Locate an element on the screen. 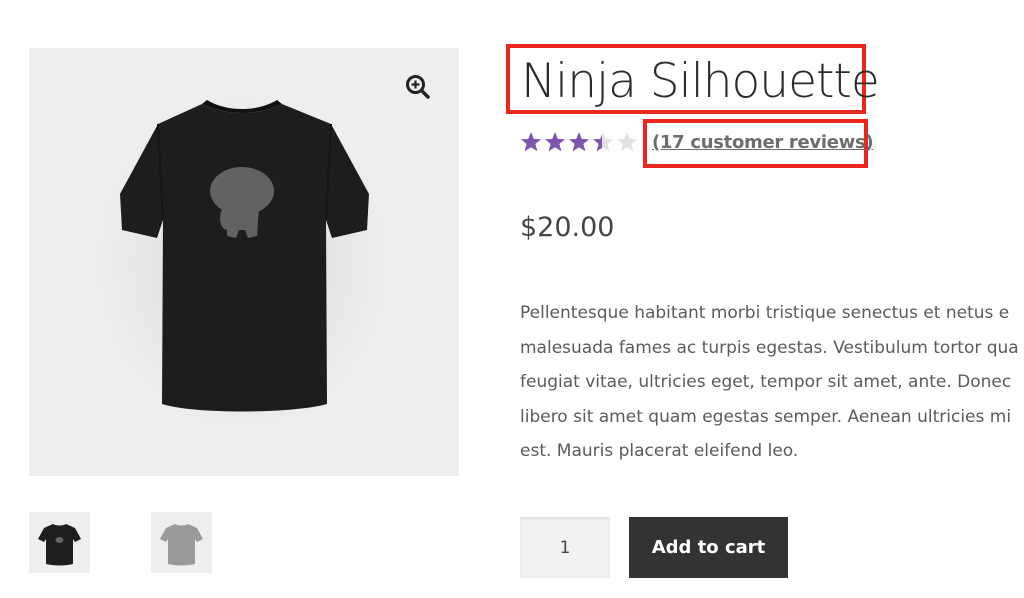  add-to-cart-button: Add to cart is located at coordinates (708, 547).